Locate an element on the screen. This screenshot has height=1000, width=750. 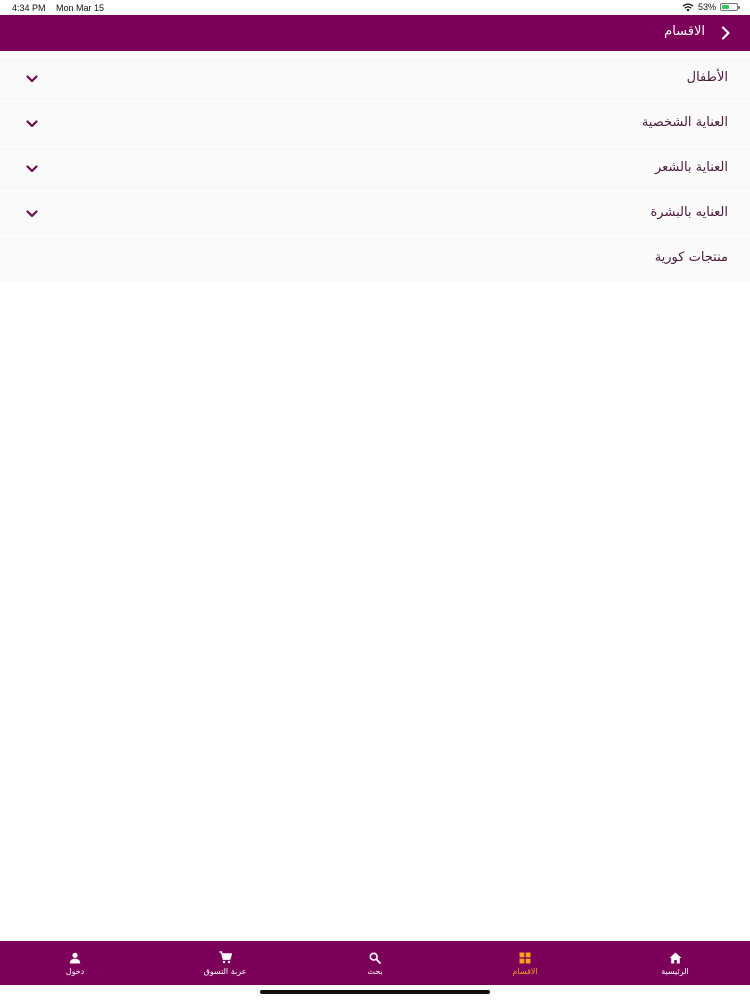
category-label: العنايه بالبشرة is located at coordinates (689, 212).